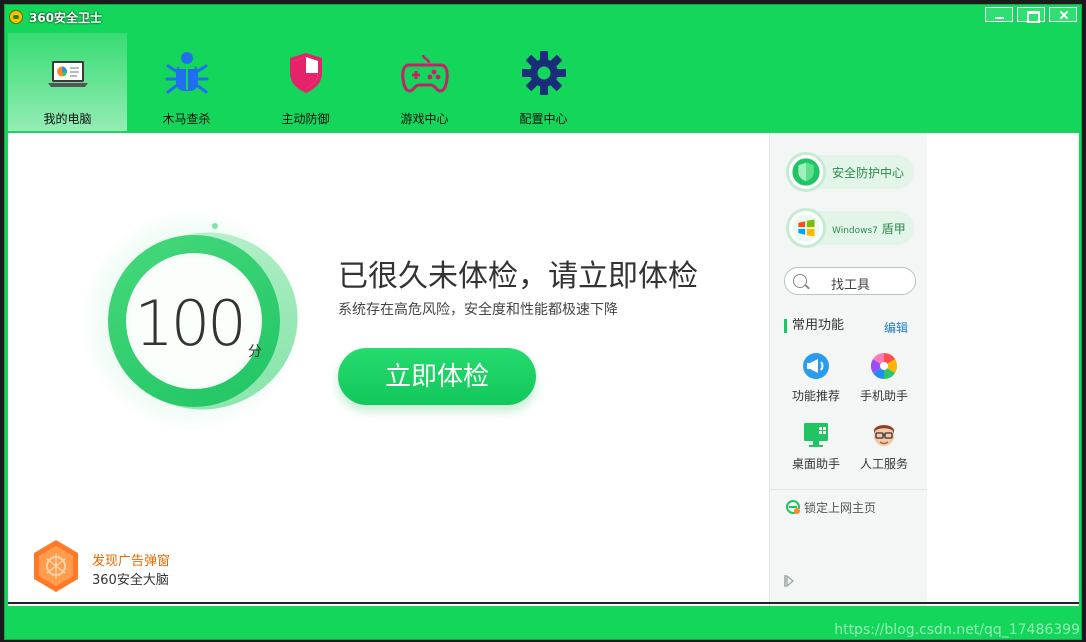 Image resolution: width=1086 pixels, height=642 pixels. What do you see at coordinates (814, 326) in the screenshot?
I see `common-tools-title: 常用功能` at bounding box center [814, 326].